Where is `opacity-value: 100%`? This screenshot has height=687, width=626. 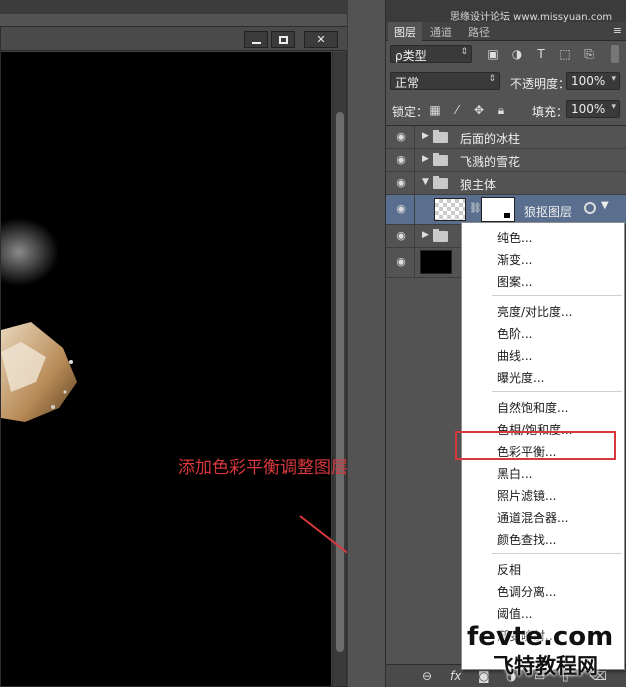 opacity-value: 100% is located at coordinates (588, 81).